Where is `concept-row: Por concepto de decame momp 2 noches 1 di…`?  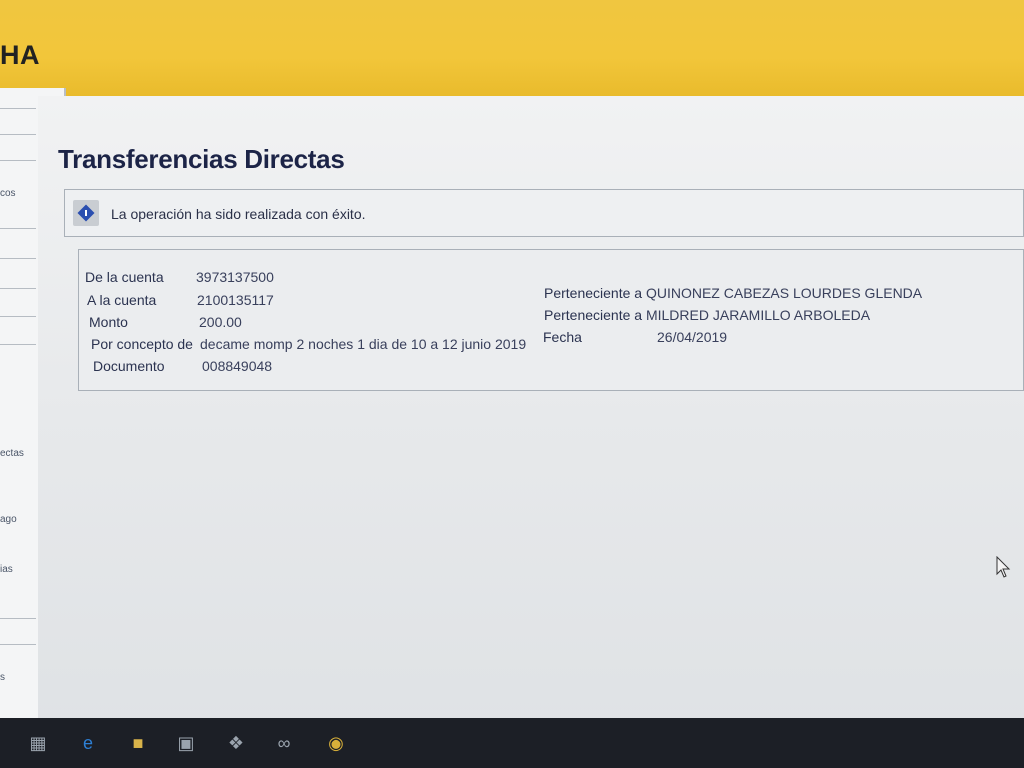
concept-row: Por concepto de decame momp 2 noches 1 di… is located at coordinates (308, 344).